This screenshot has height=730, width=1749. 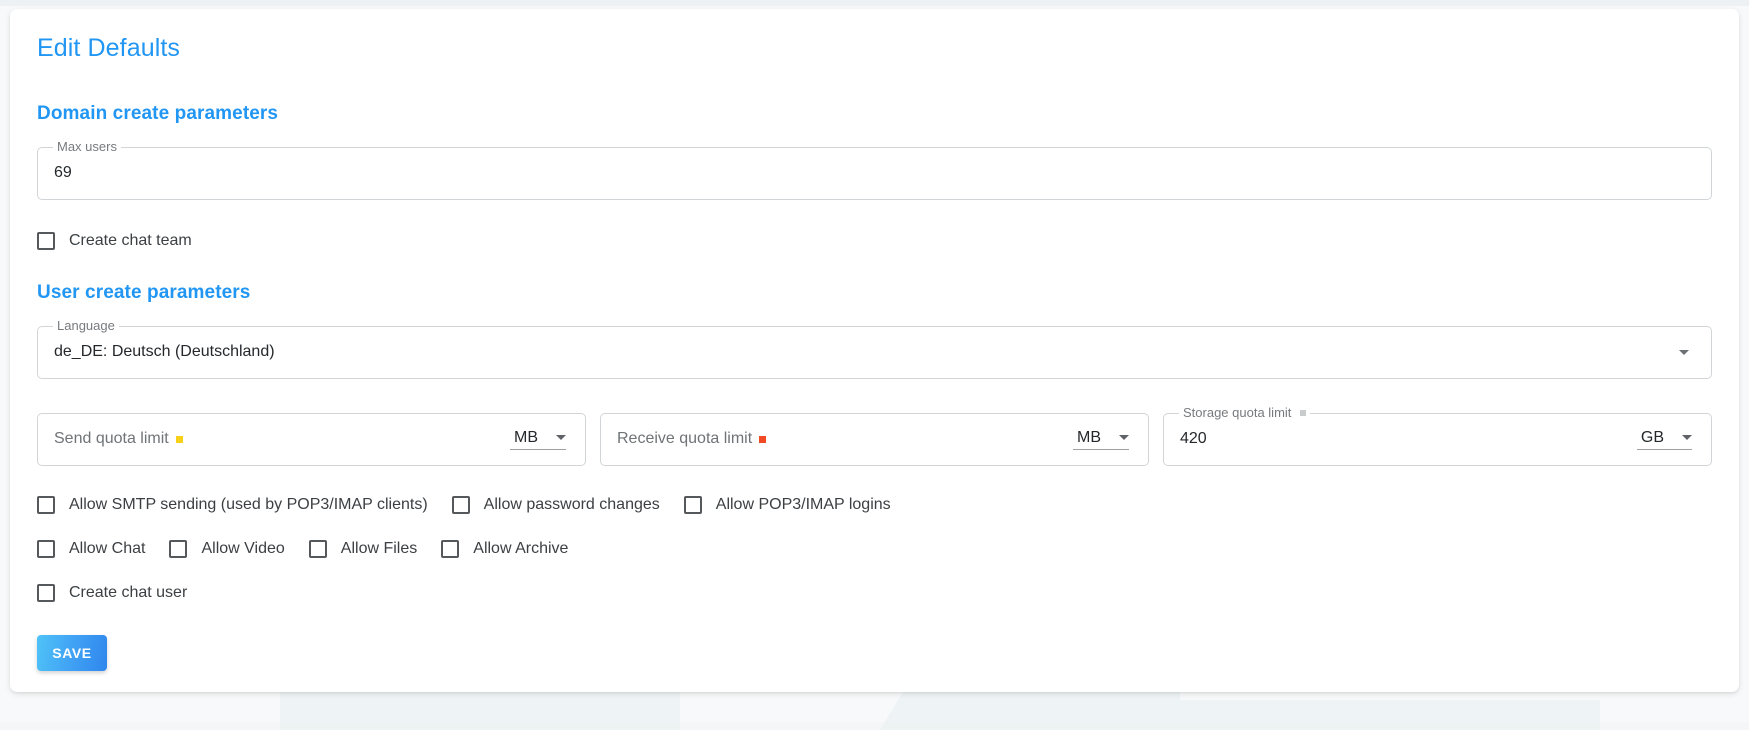 I want to click on allow-password-changes-label: Allow password changes, so click(x=572, y=505).